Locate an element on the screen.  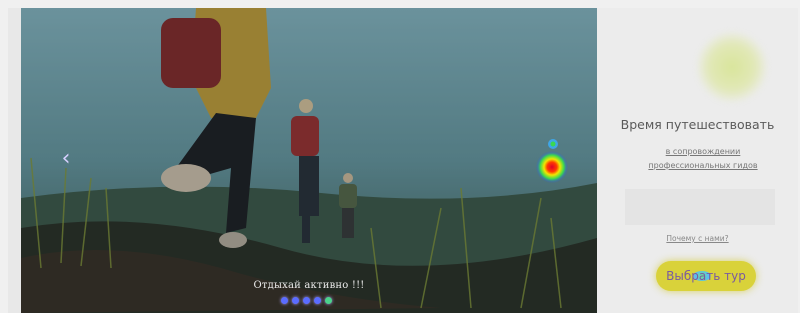
subtitle-line-1: в сопровождении is located at coordinates (703, 151).